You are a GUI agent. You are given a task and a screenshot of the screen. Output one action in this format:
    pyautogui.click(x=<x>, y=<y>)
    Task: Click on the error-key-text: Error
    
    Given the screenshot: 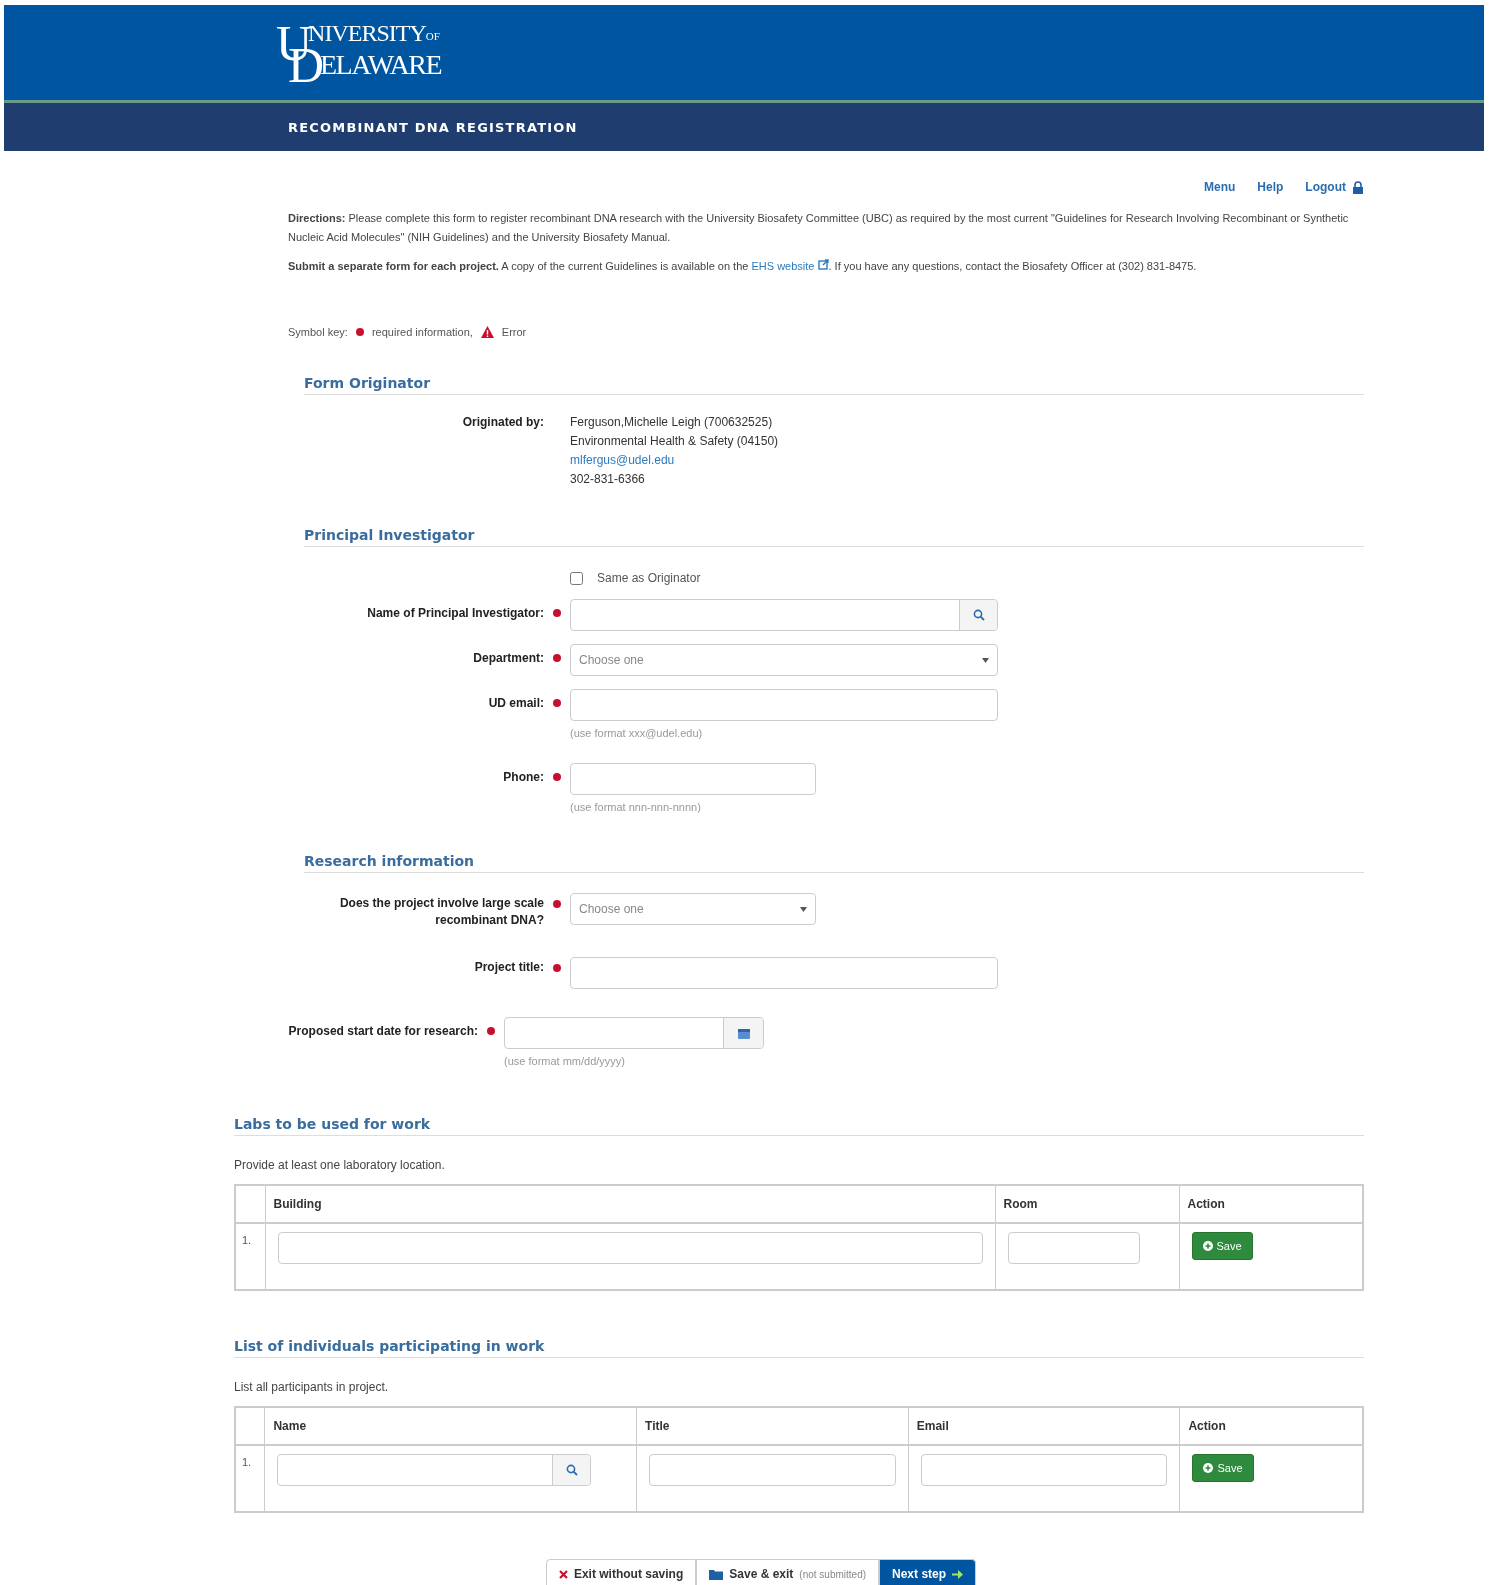 What is the action you would take?
    pyautogui.click(x=514, y=332)
    